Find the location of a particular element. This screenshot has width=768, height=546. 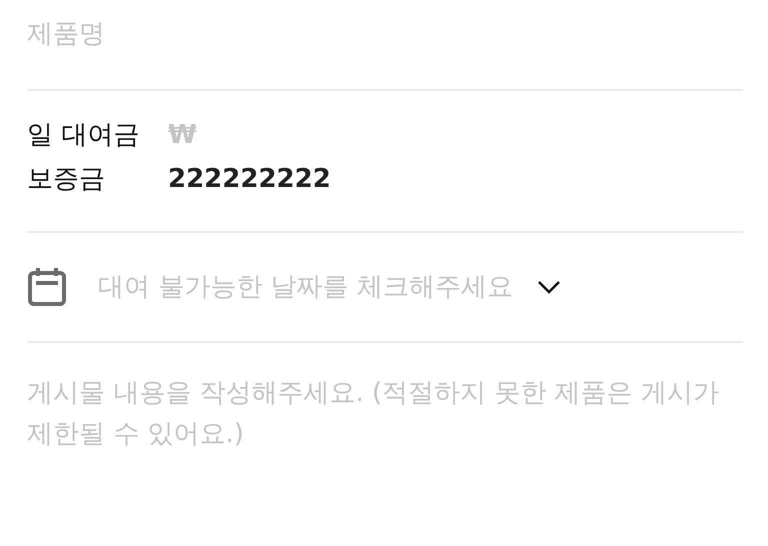

calendar-icon is located at coordinates (47, 287).